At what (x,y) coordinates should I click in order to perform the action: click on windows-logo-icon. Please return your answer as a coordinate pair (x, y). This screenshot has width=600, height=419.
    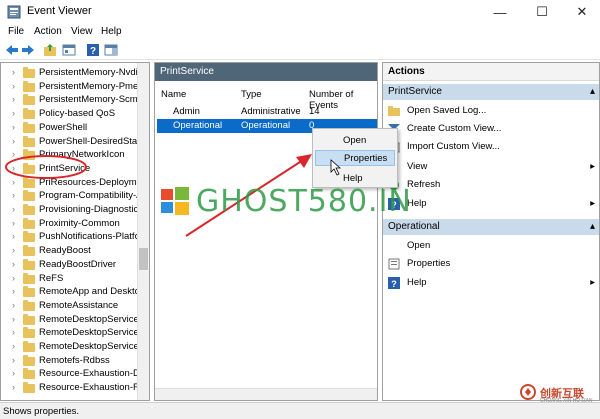
    Looking at the image, I should click on (175, 201).